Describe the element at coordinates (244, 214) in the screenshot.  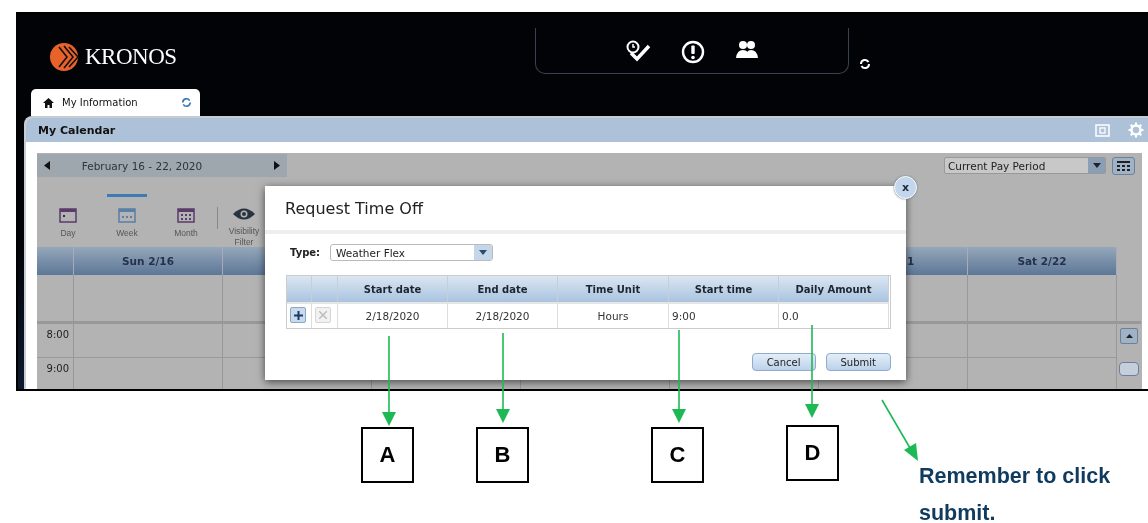
I see `eye-icon` at that location.